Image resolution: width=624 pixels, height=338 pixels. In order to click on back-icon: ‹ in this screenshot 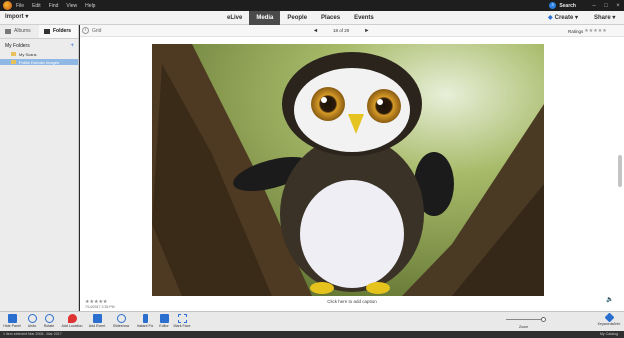, I will do `click(85, 30)`.